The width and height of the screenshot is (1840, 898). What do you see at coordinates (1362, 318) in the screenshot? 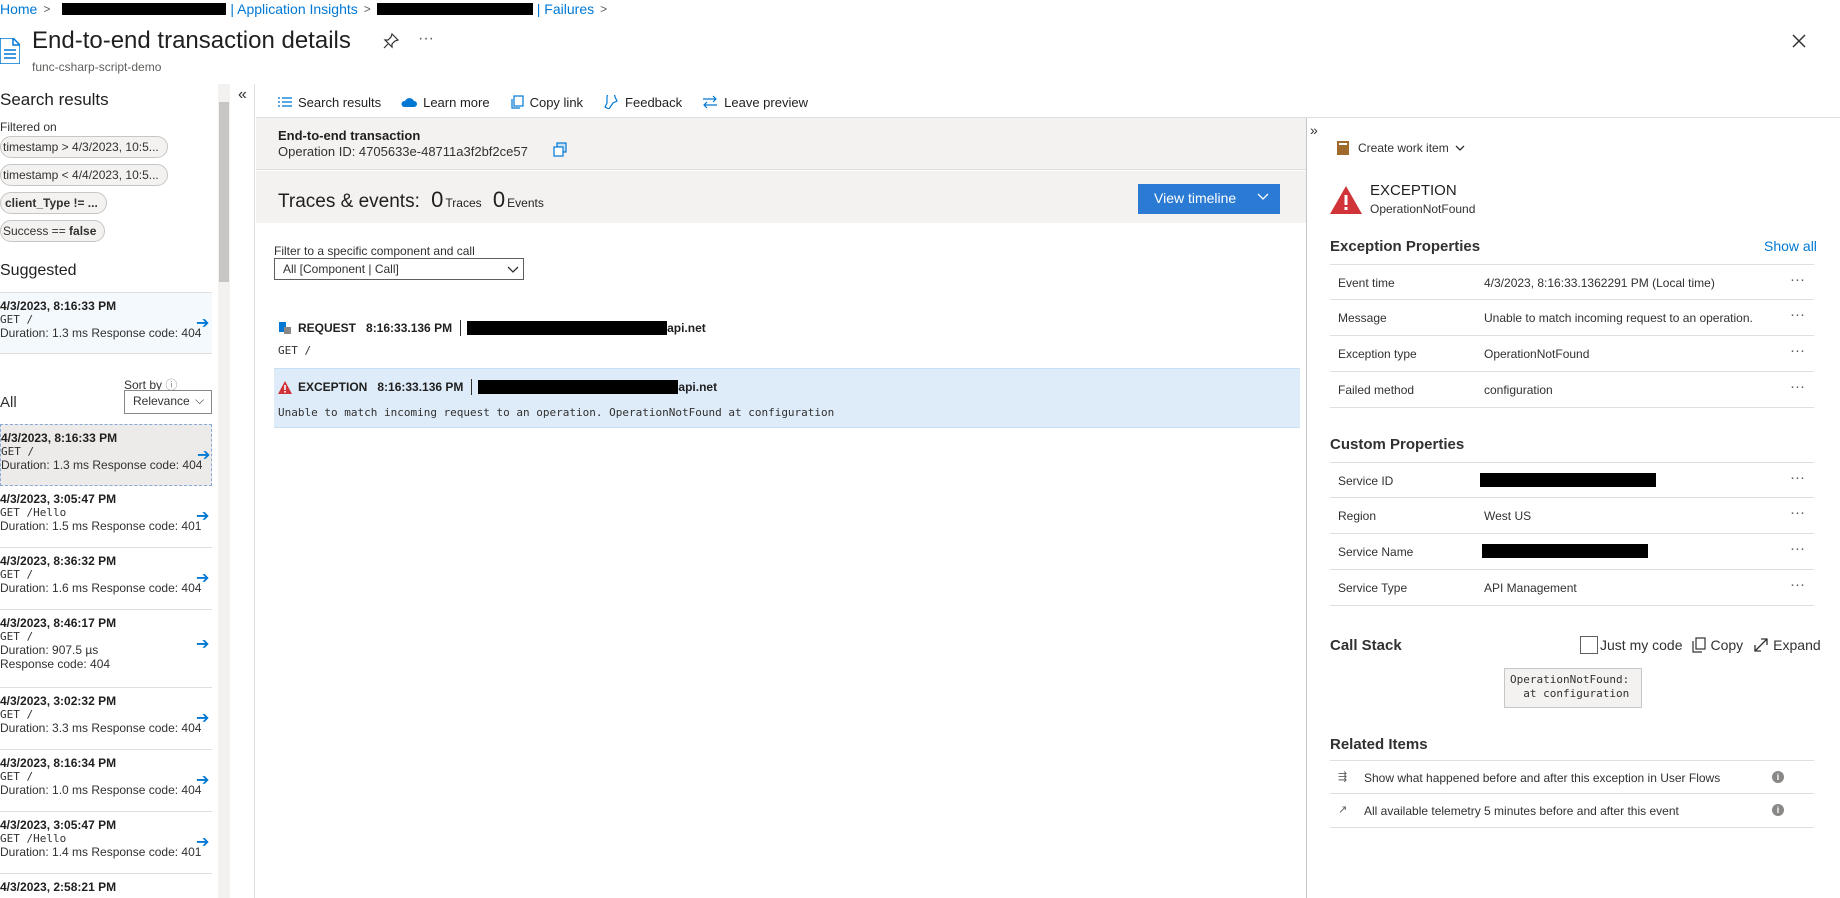
I see `property-key: Message` at bounding box center [1362, 318].